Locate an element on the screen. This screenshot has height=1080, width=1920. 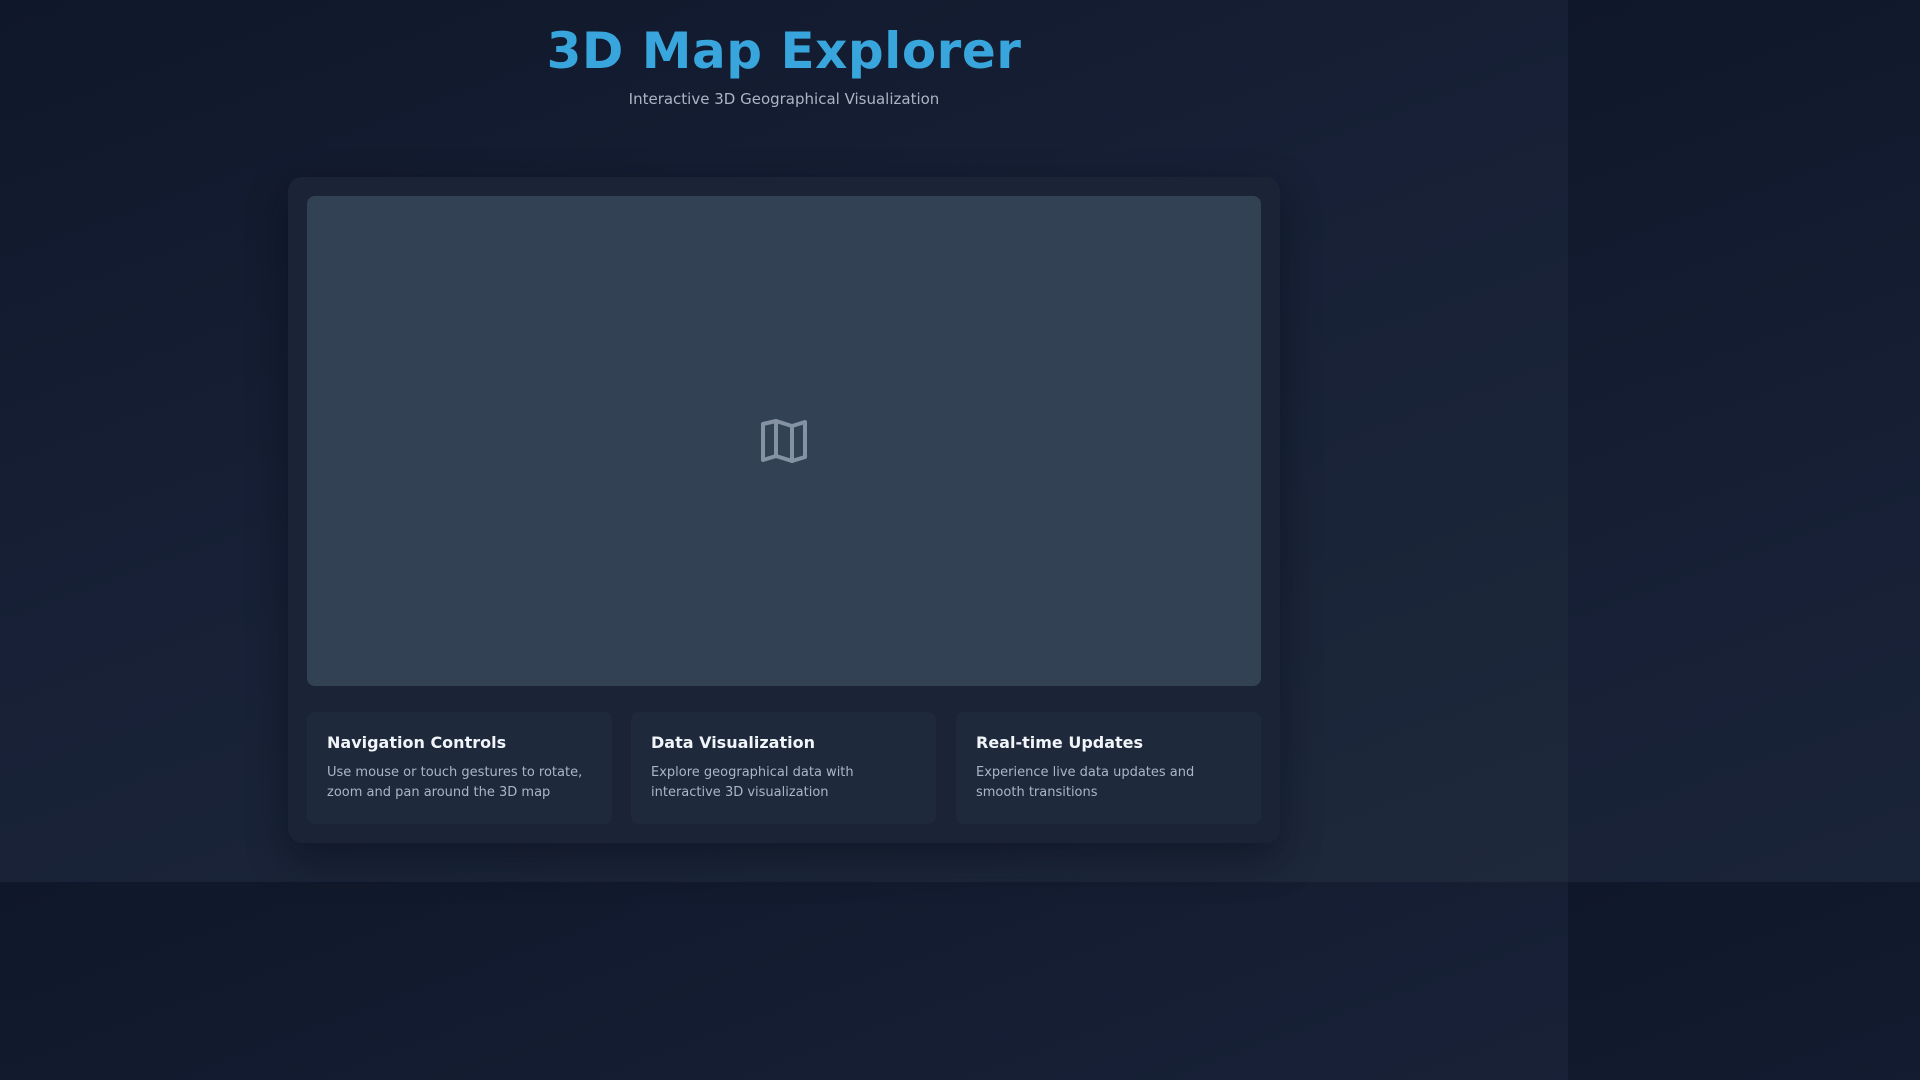
feature-card-title: Real-time Updates is located at coordinates (1060, 742).